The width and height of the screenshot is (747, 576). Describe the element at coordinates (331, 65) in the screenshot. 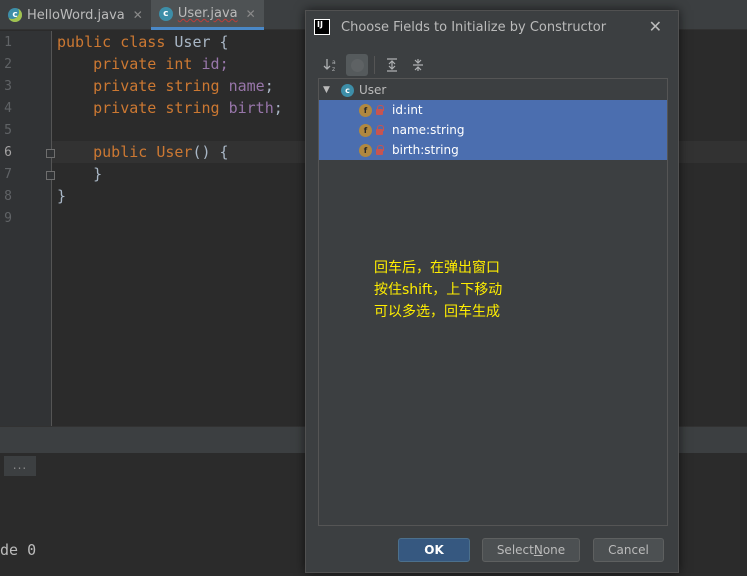

I see `sort-alphabetically-icon: az` at that location.